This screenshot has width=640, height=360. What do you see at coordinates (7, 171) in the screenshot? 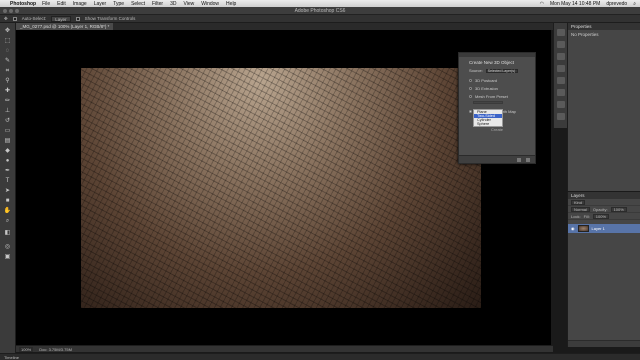
I see `pen-tool-icon: ✒` at bounding box center [7, 171].